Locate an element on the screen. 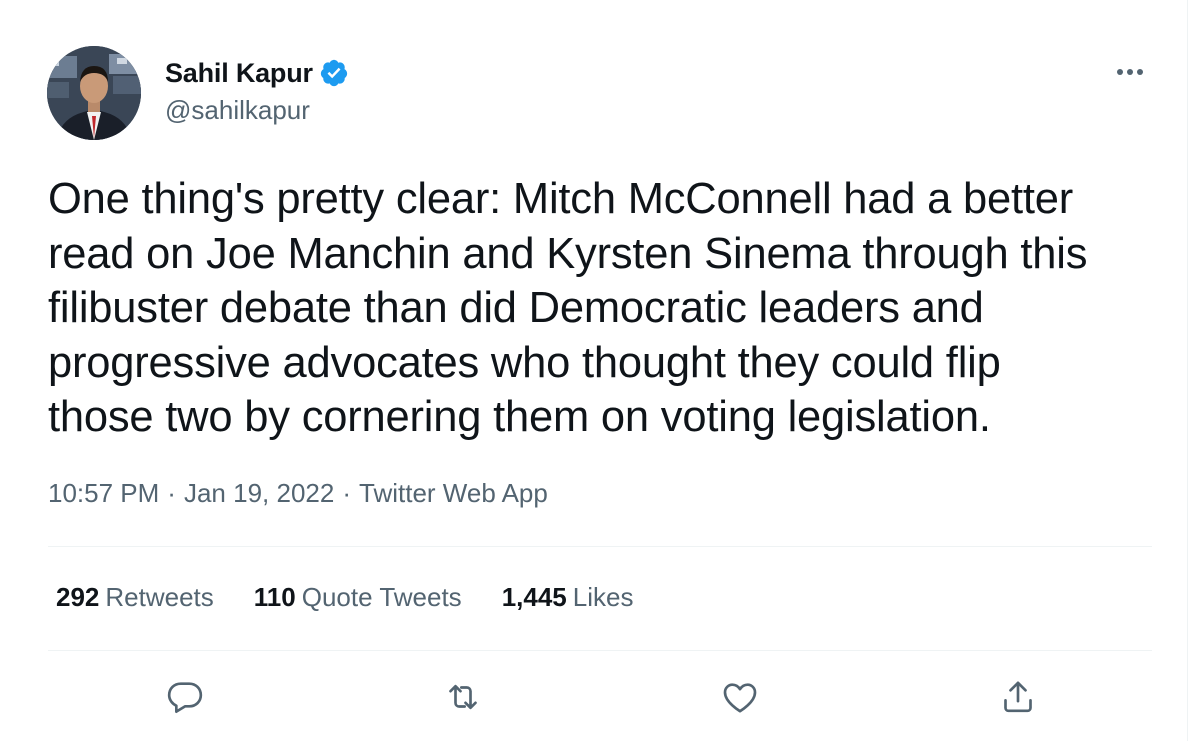  retweet-button is located at coordinates (463, 697).